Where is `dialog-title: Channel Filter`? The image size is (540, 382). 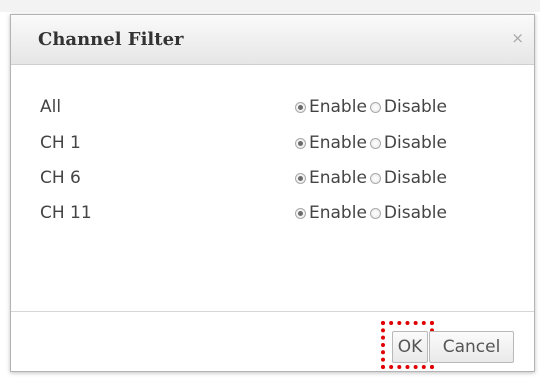
dialog-title: Channel Filter is located at coordinates (111, 39).